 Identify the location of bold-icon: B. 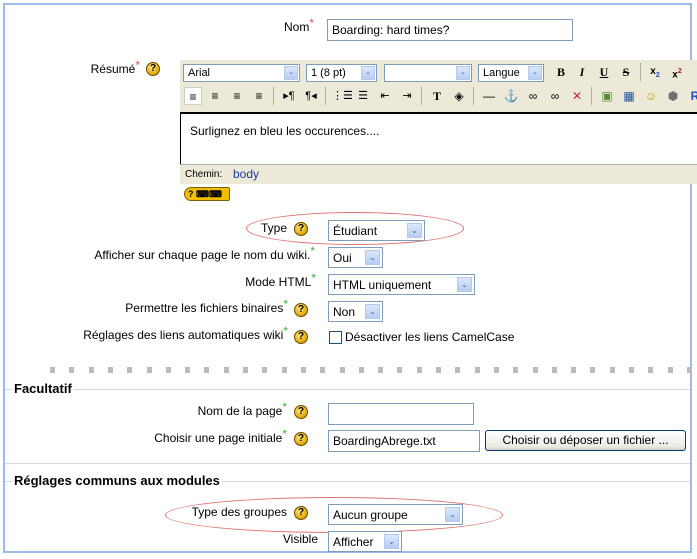
(561, 72).